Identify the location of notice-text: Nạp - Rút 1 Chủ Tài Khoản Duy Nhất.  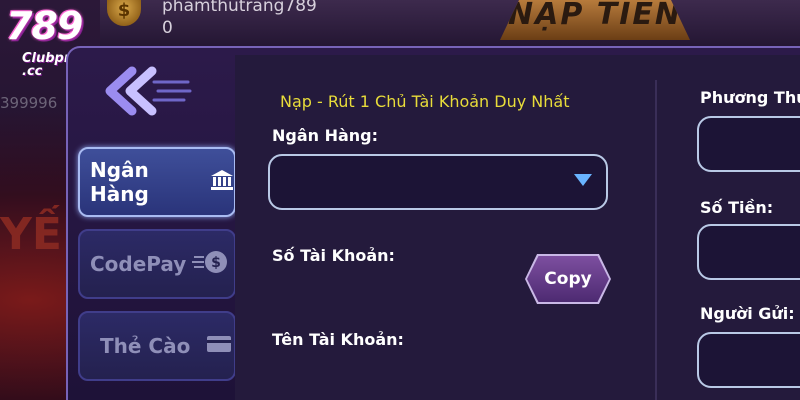
(425, 101).